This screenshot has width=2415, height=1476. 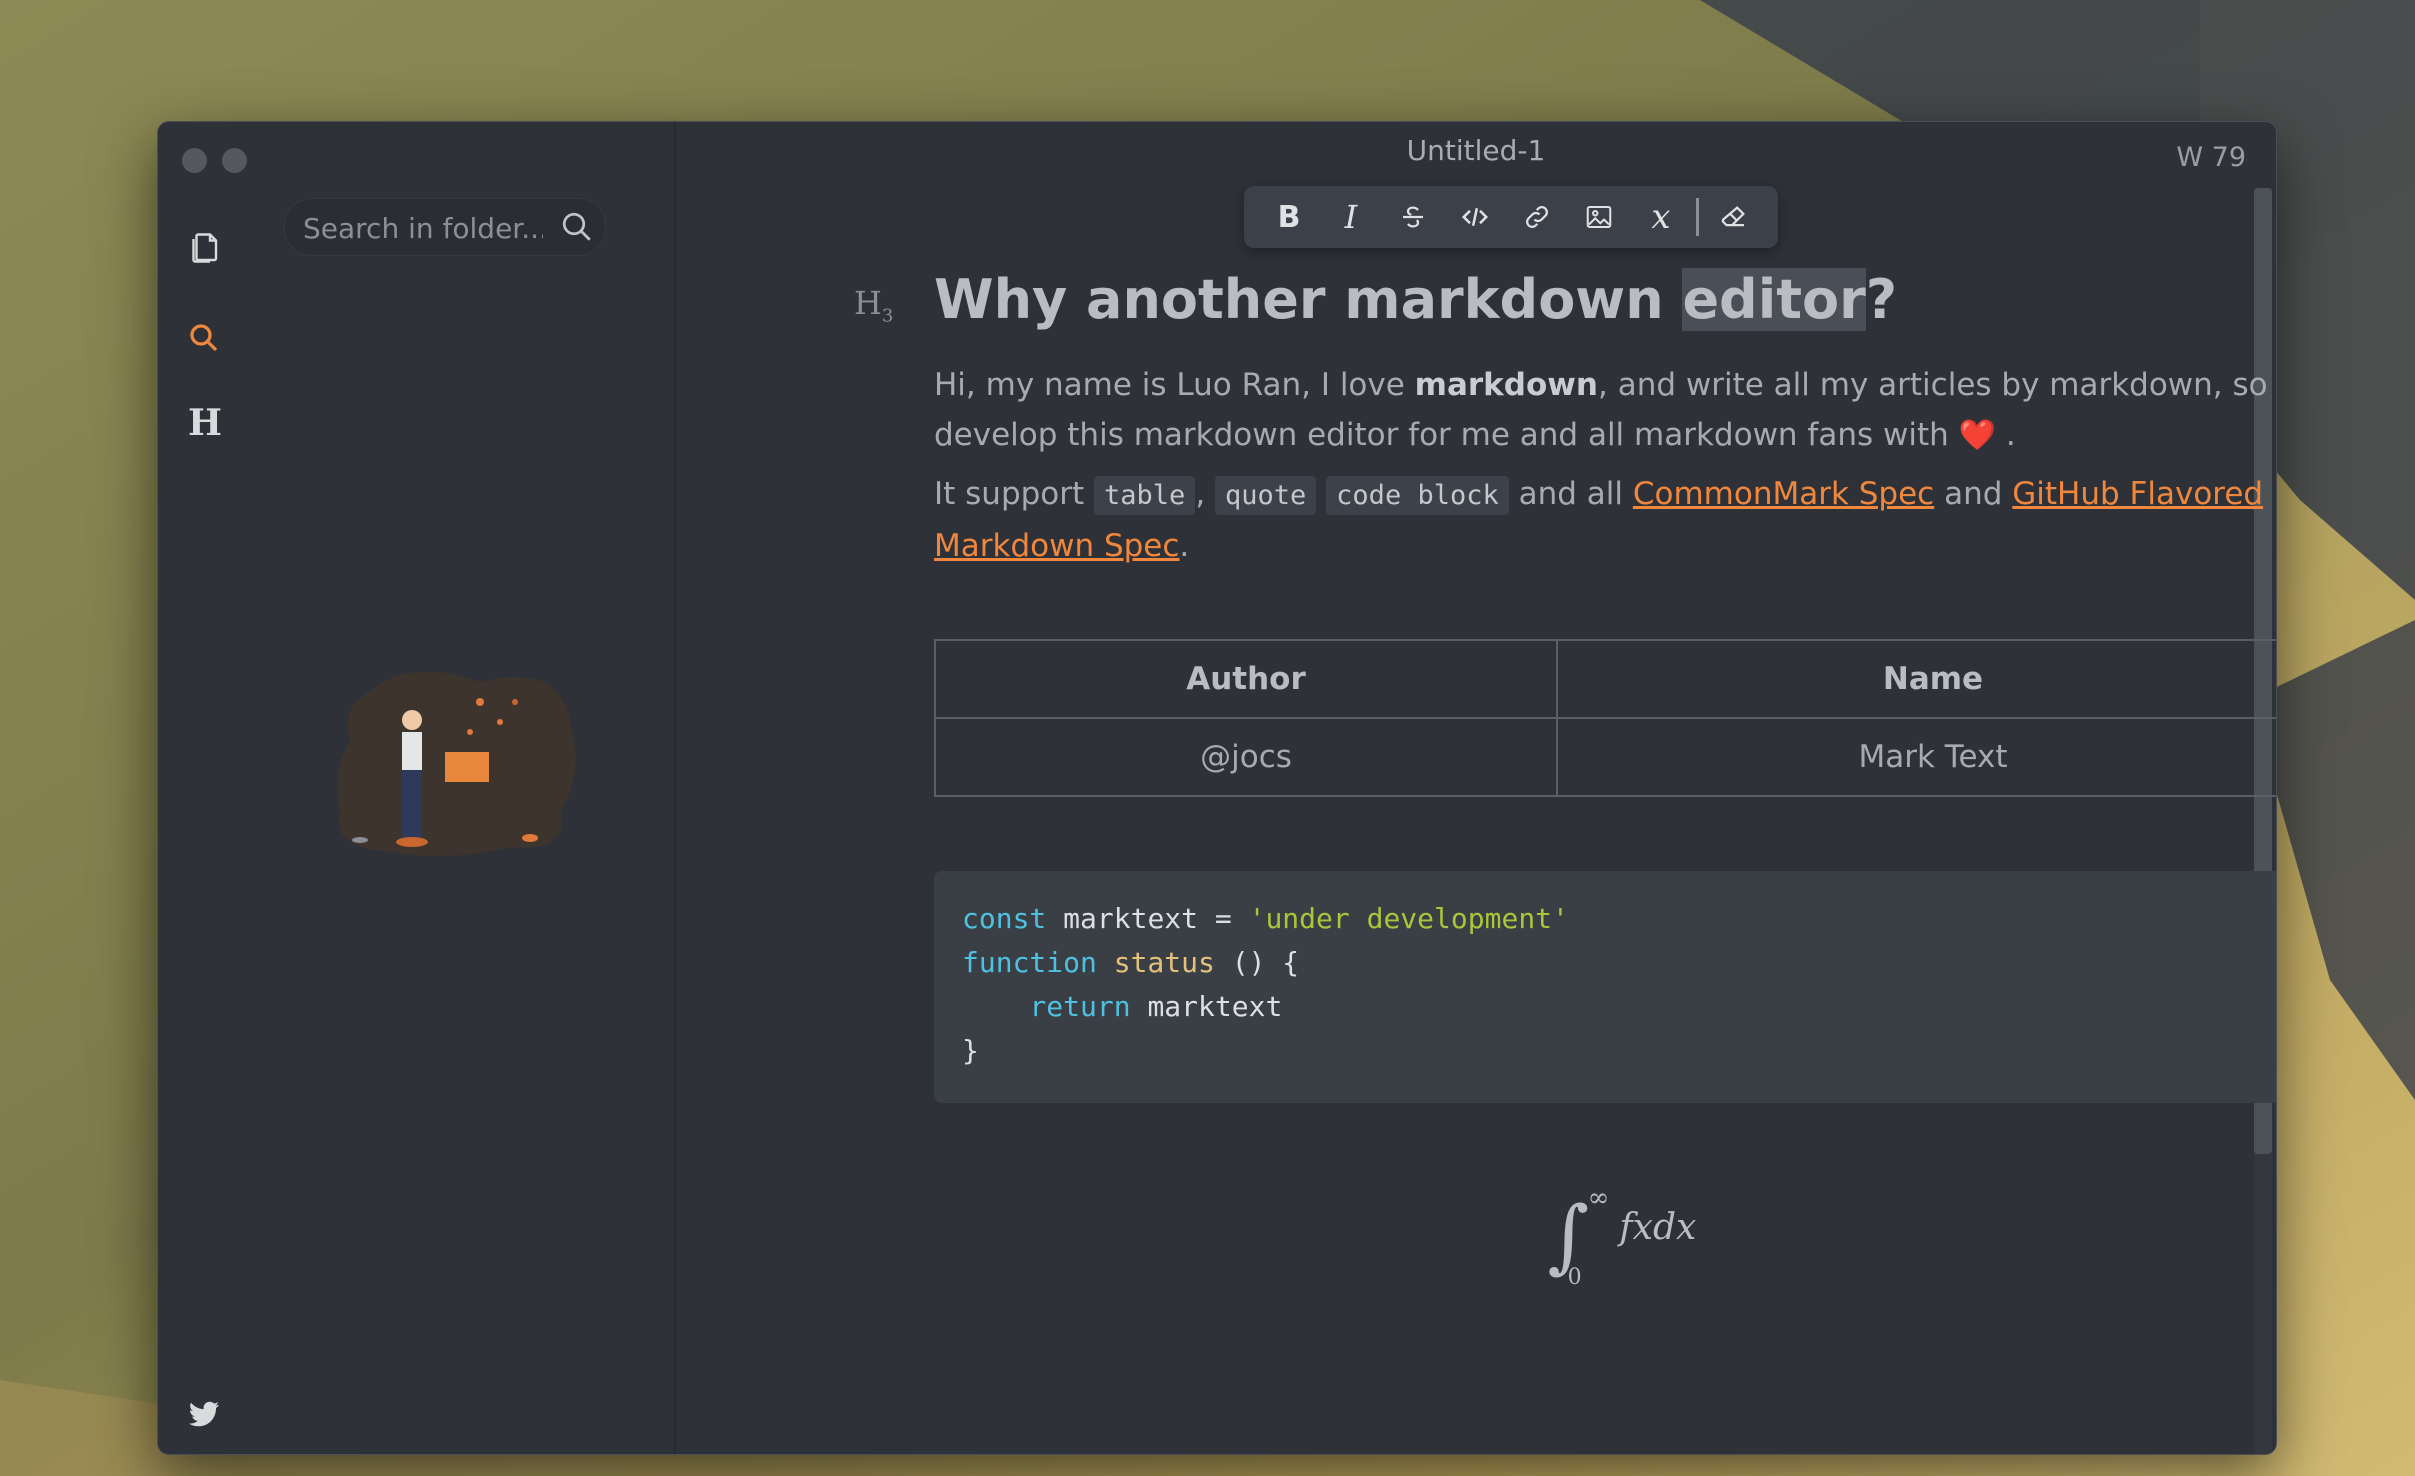 What do you see at coordinates (423, 228) in the screenshot?
I see `folder-search-input` at bounding box center [423, 228].